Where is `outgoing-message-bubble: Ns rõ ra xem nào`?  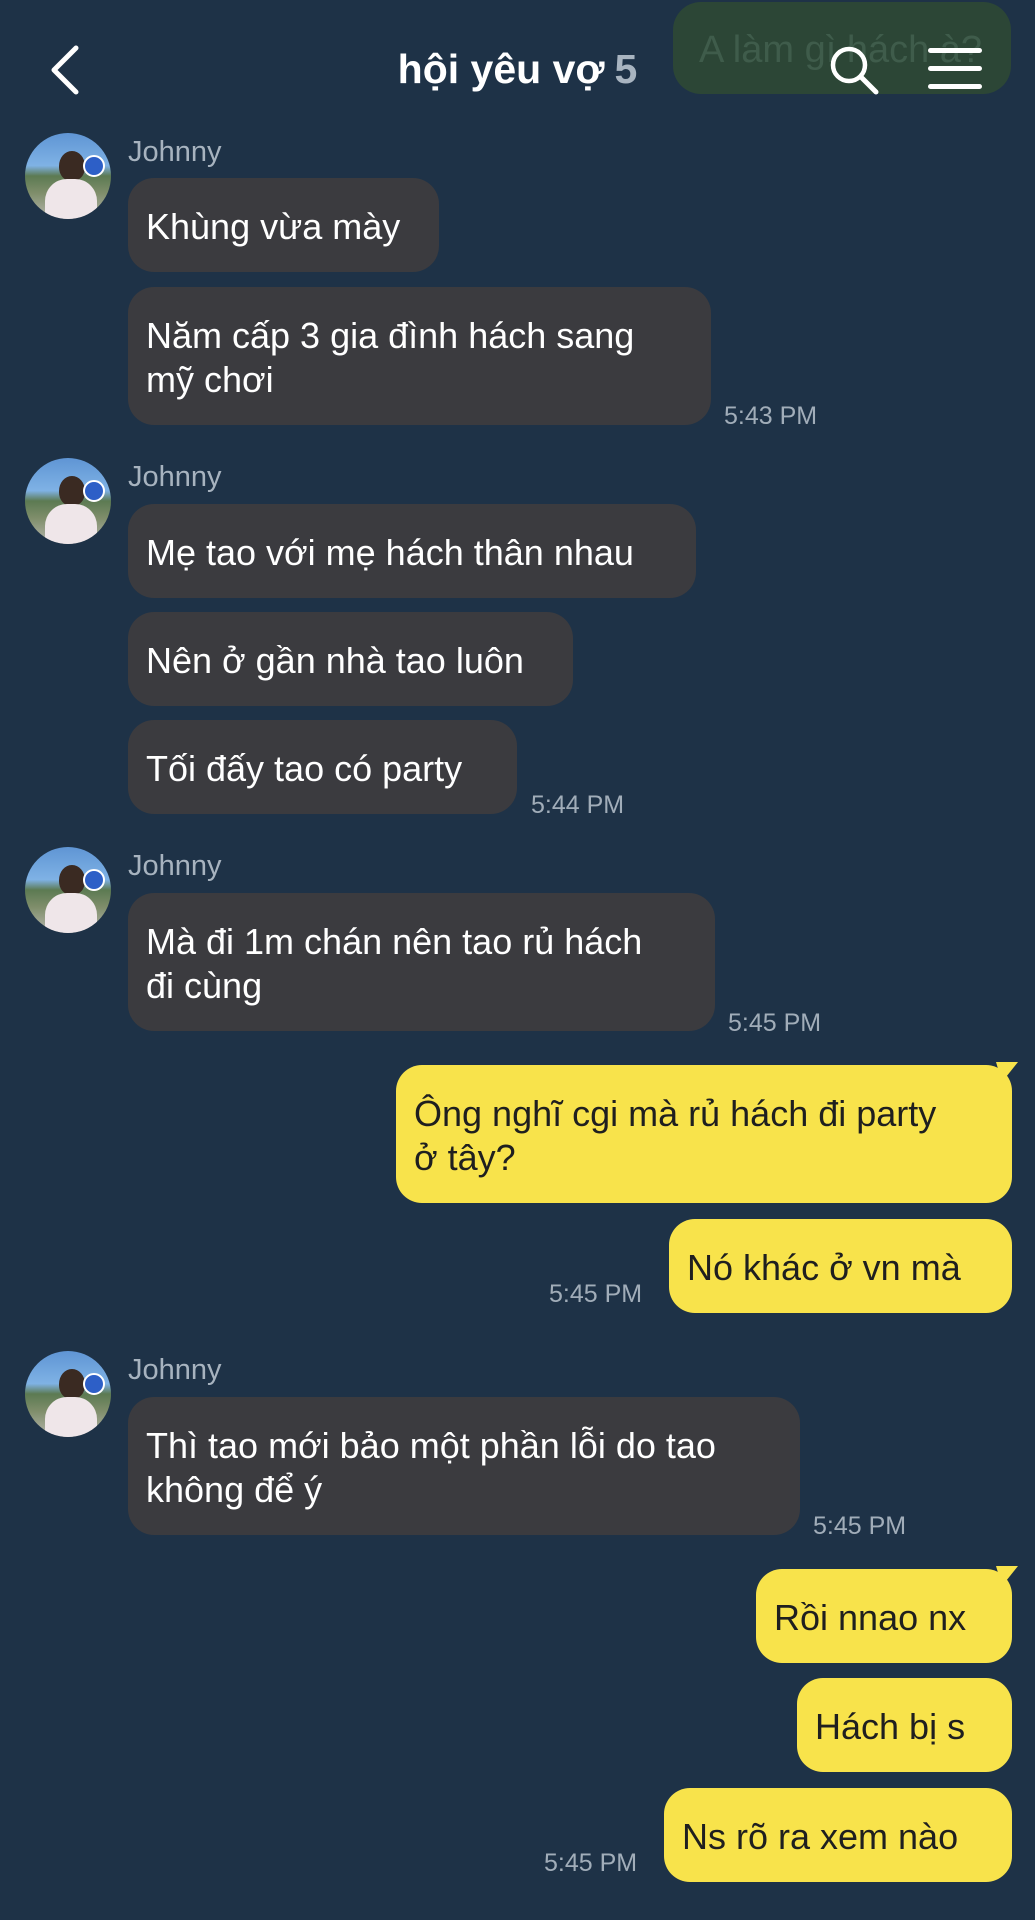 outgoing-message-bubble: Ns rõ ra xem nào is located at coordinates (838, 1835).